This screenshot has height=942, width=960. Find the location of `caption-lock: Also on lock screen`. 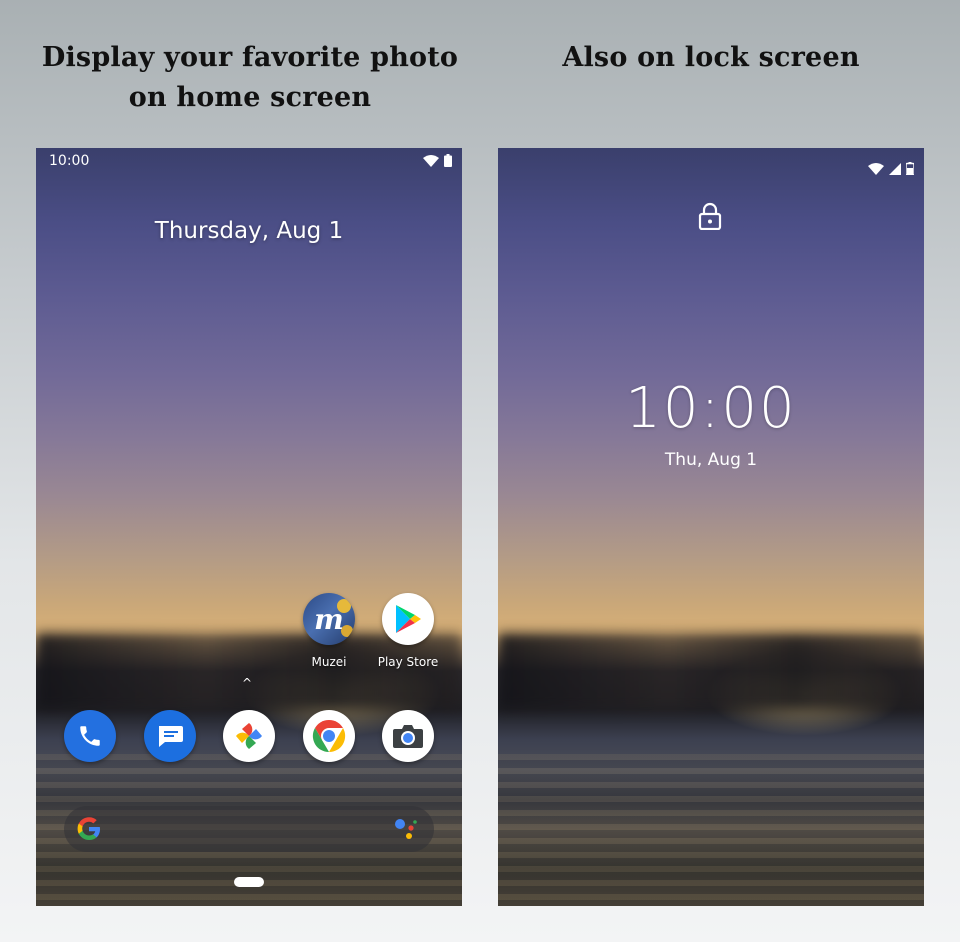

caption-lock: Also on lock screen is located at coordinates (711, 57).